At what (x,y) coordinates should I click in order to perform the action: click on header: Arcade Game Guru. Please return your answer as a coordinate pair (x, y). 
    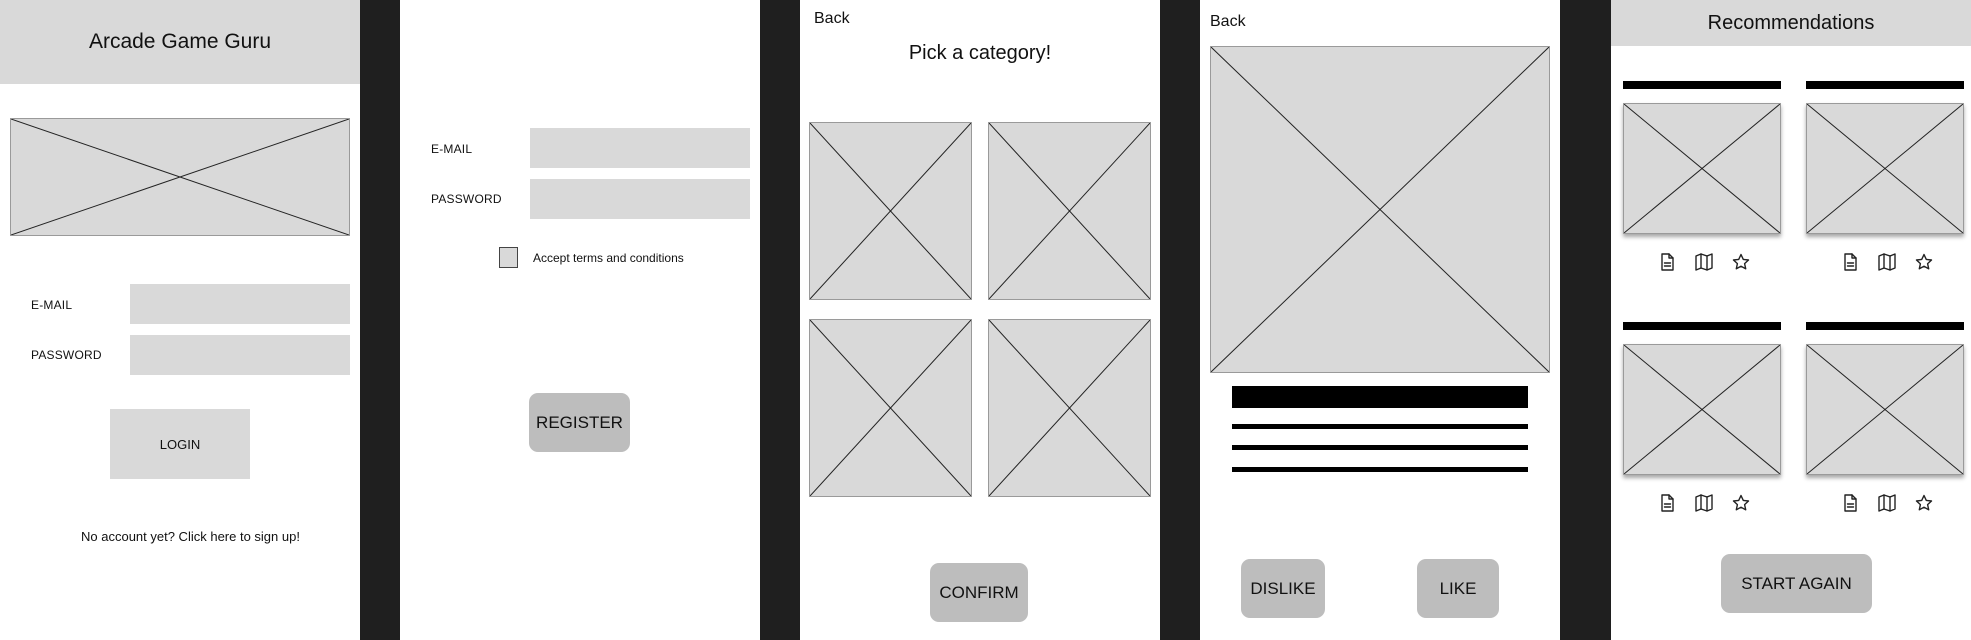
    Looking at the image, I should click on (180, 42).